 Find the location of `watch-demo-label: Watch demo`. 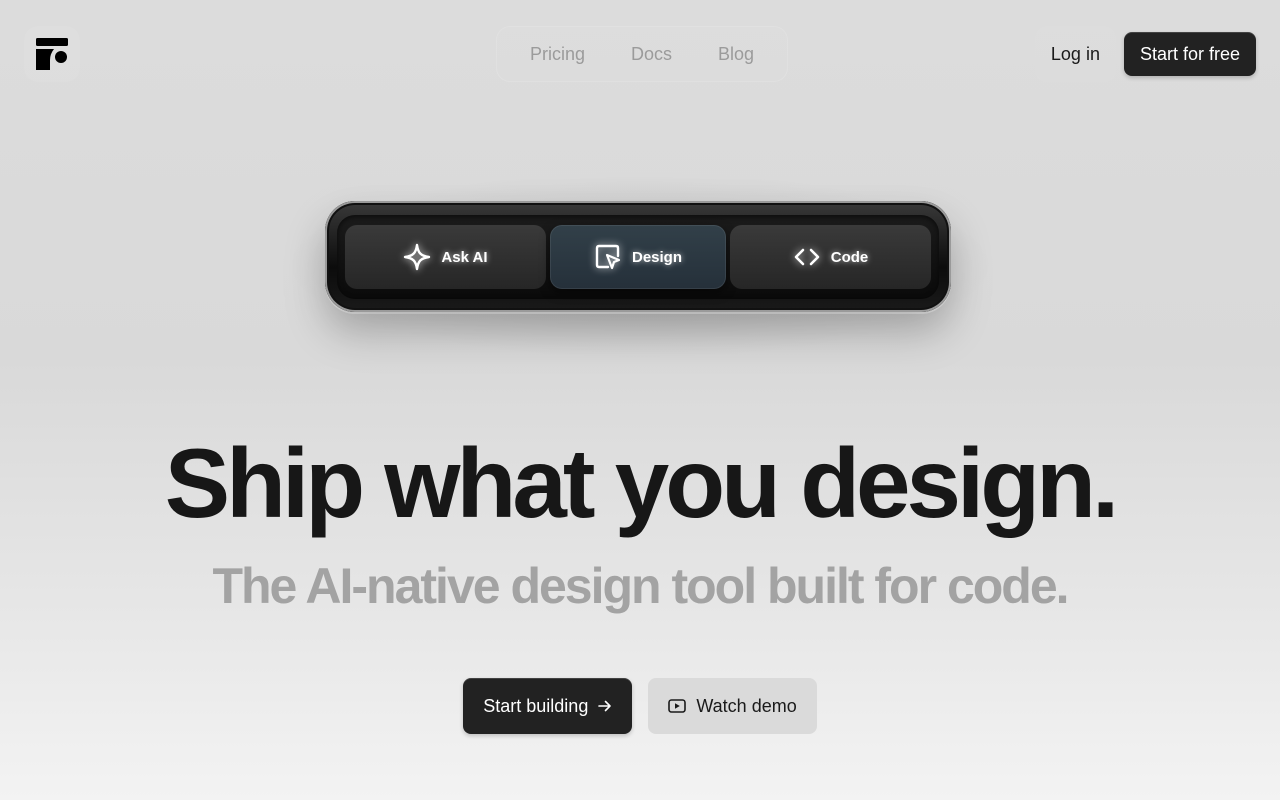

watch-demo-label: Watch demo is located at coordinates (746, 705).